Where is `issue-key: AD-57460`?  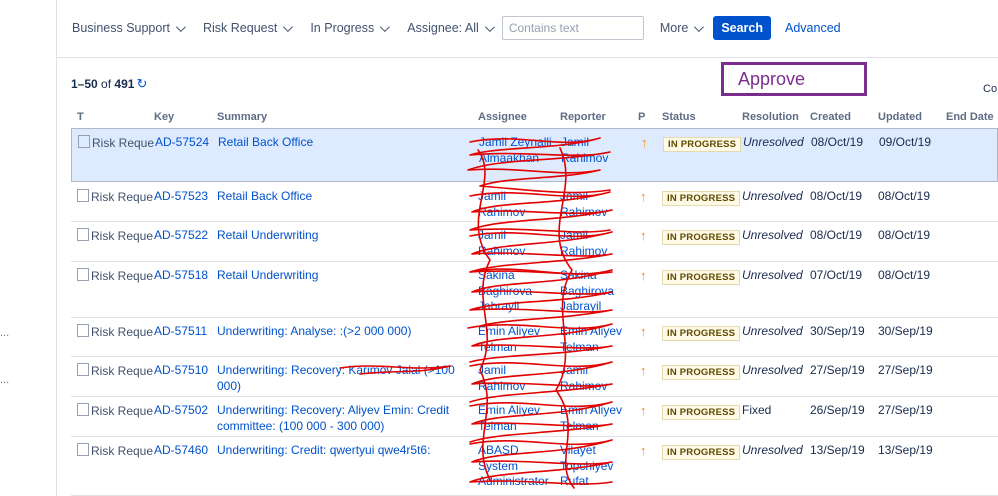 issue-key: AD-57460 is located at coordinates (181, 451).